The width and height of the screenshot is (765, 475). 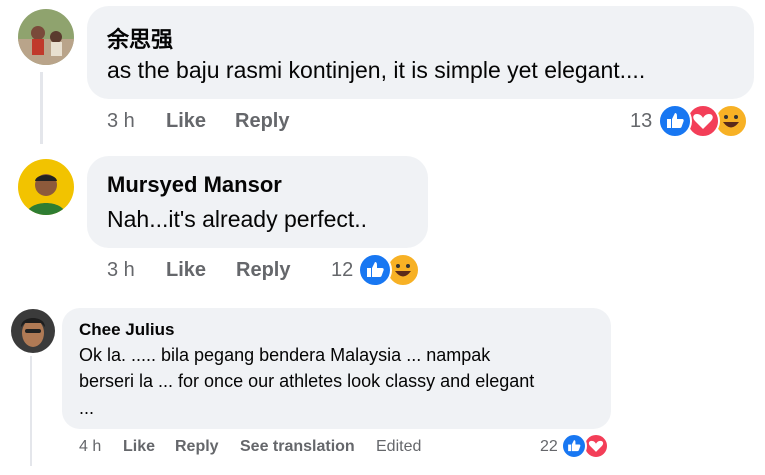 I want to click on edited-label: Edited, so click(x=398, y=447).